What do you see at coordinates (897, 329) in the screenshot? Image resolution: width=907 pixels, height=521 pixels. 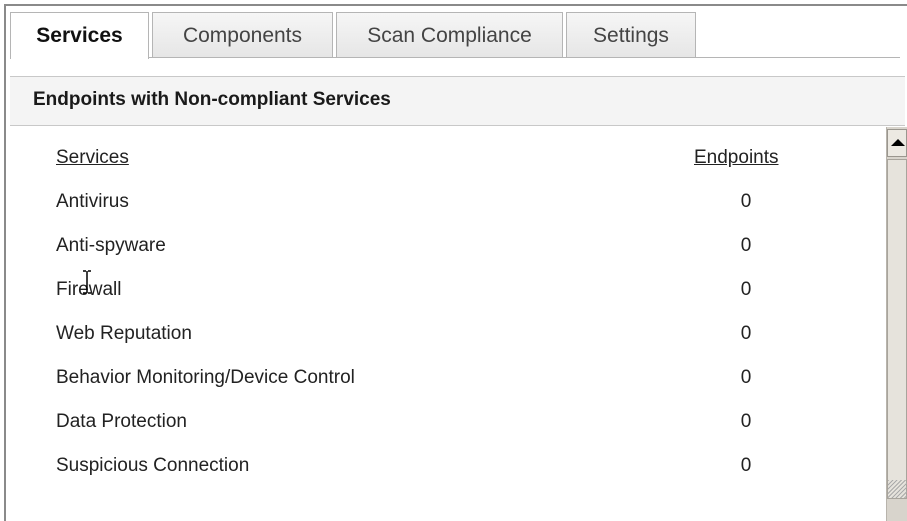 I see `scroll-thumb` at bounding box center [897, 329].